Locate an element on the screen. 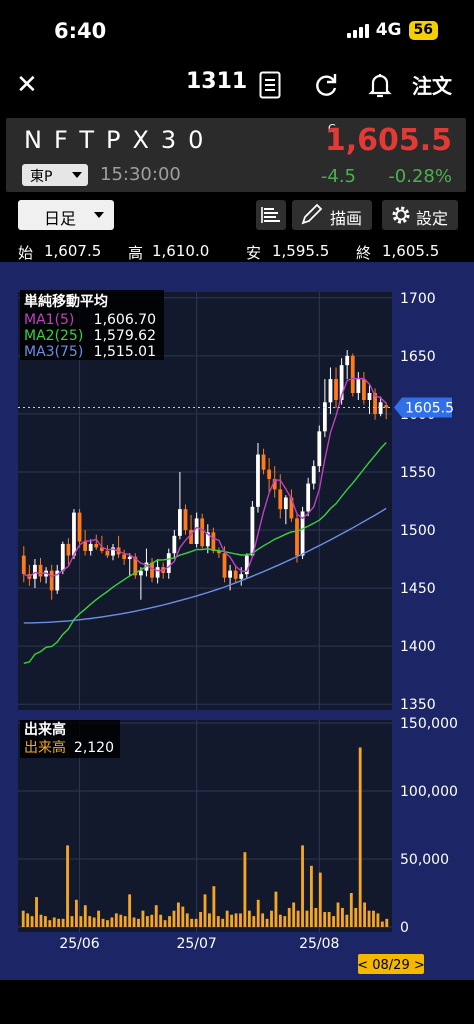 This screenshot has height=1024, width=474. order-button: 注文 is located at coordinates (432, 84).